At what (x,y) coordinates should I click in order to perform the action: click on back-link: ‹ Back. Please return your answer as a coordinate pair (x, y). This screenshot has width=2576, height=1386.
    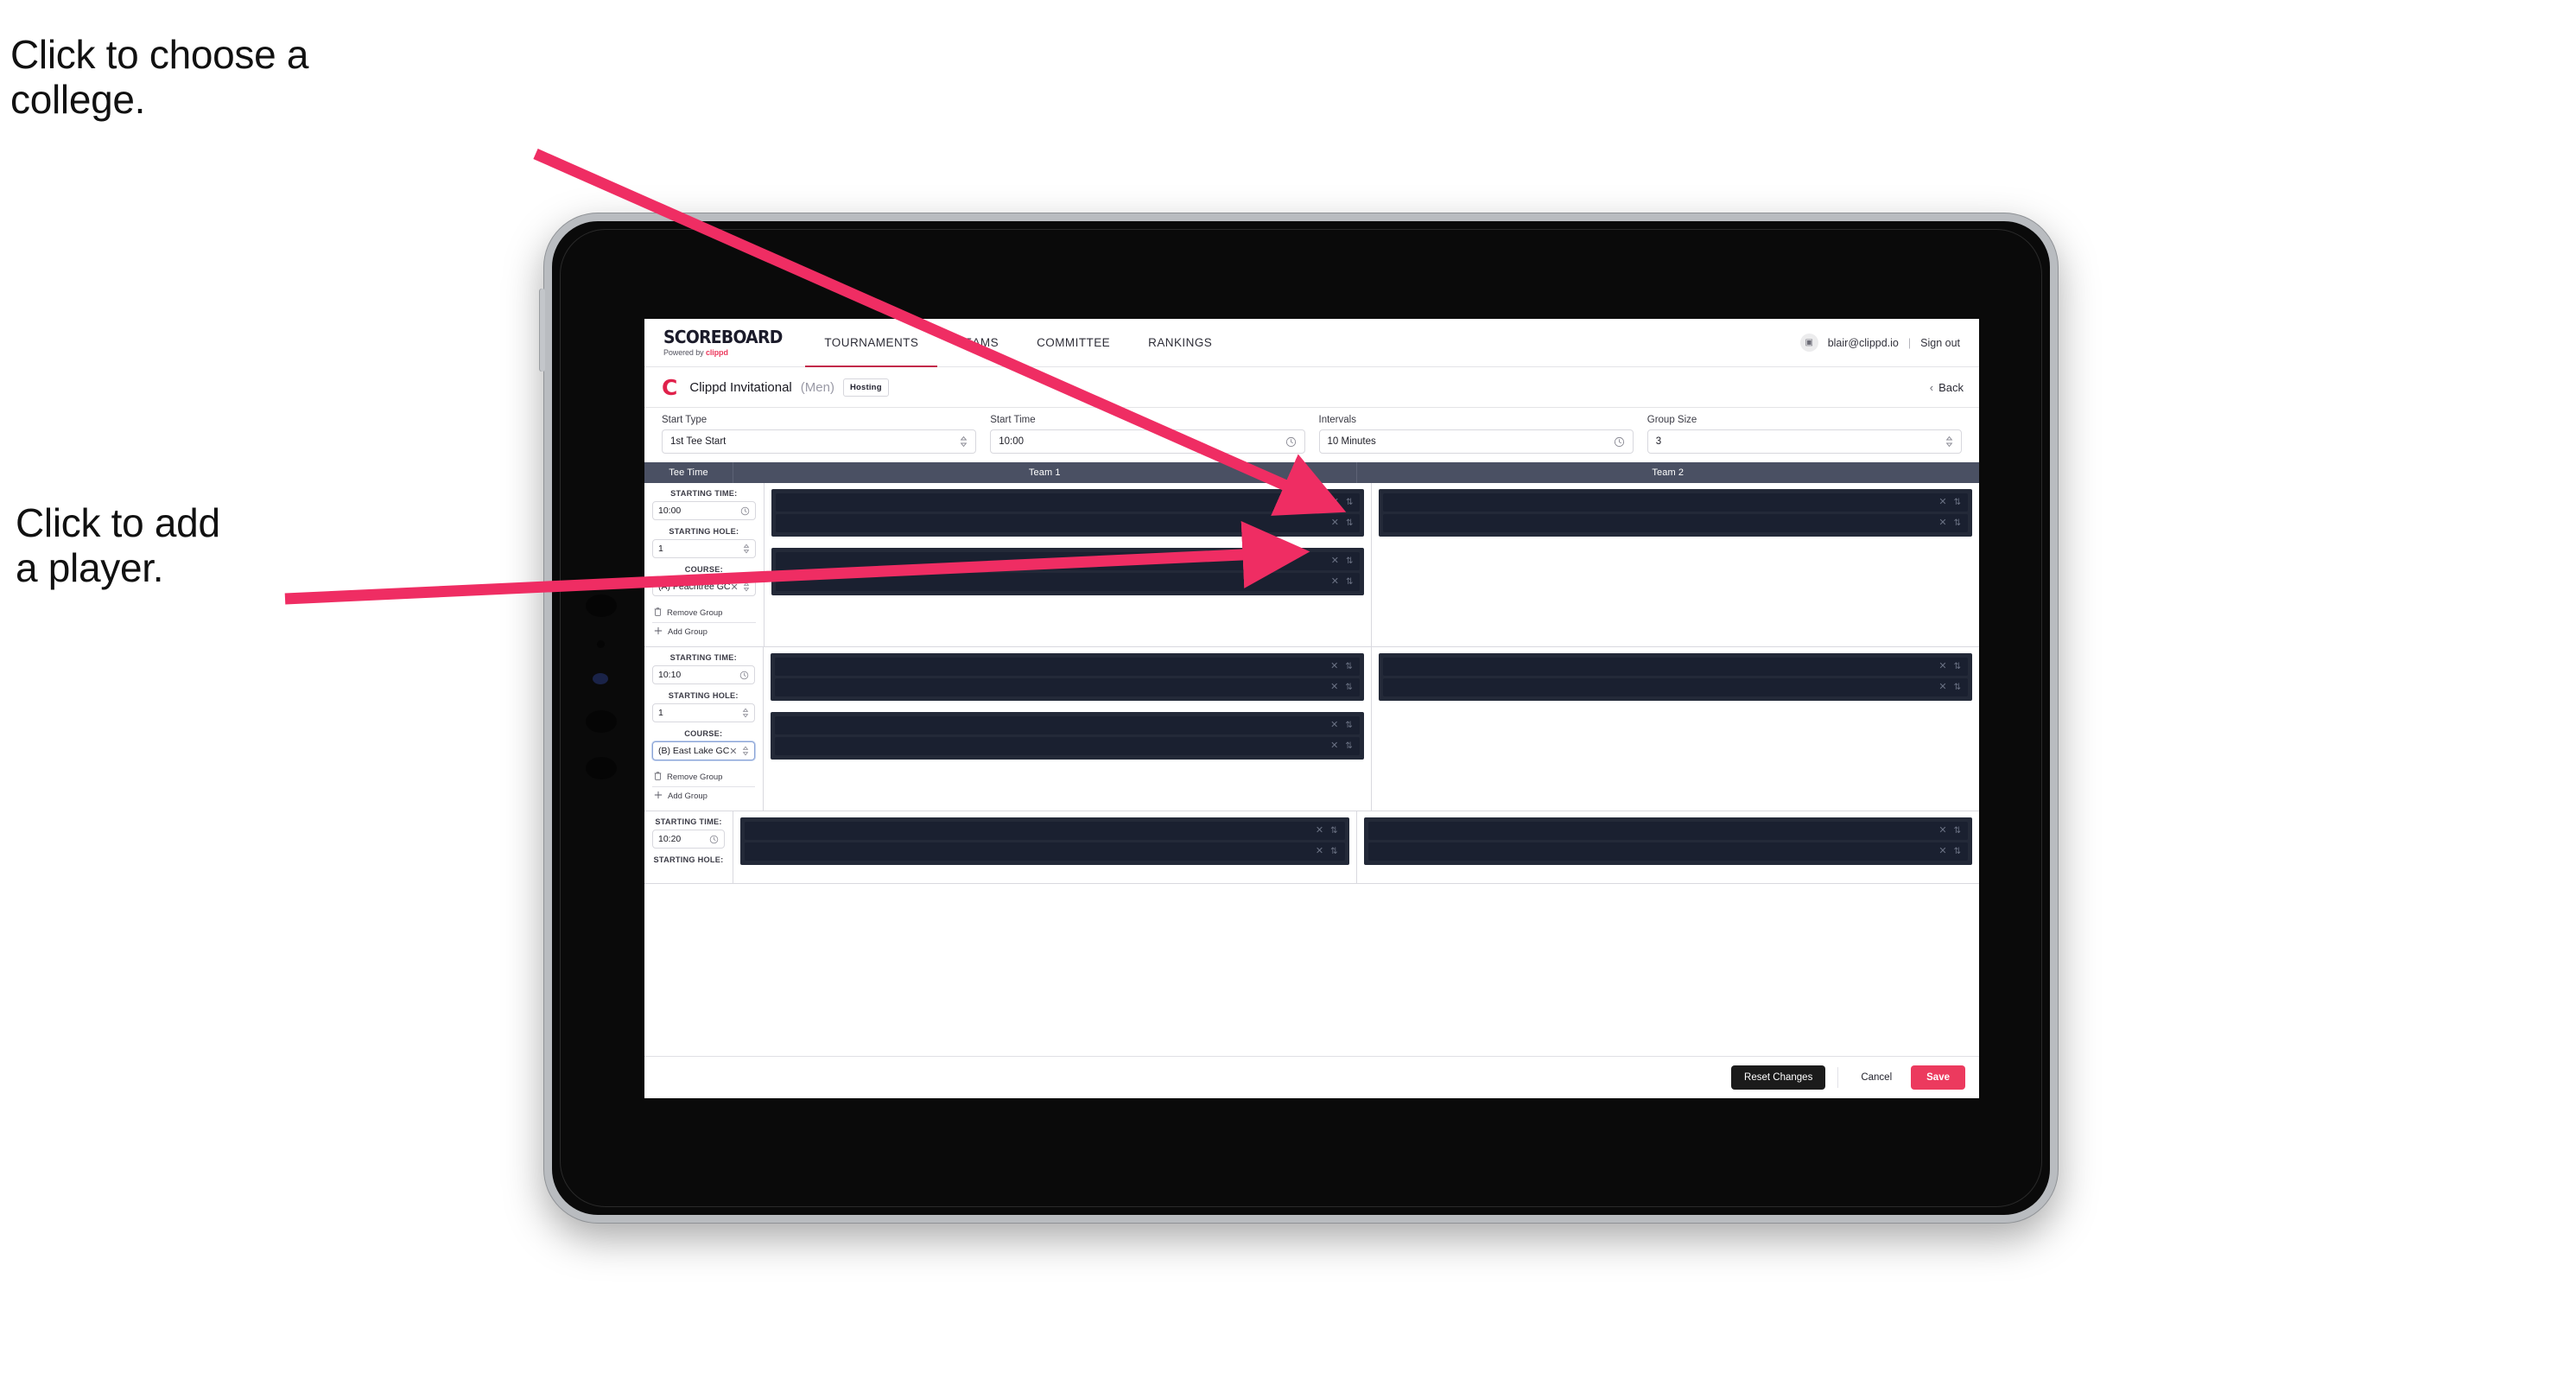
    Looking at the image, I should click on (1947, 387).